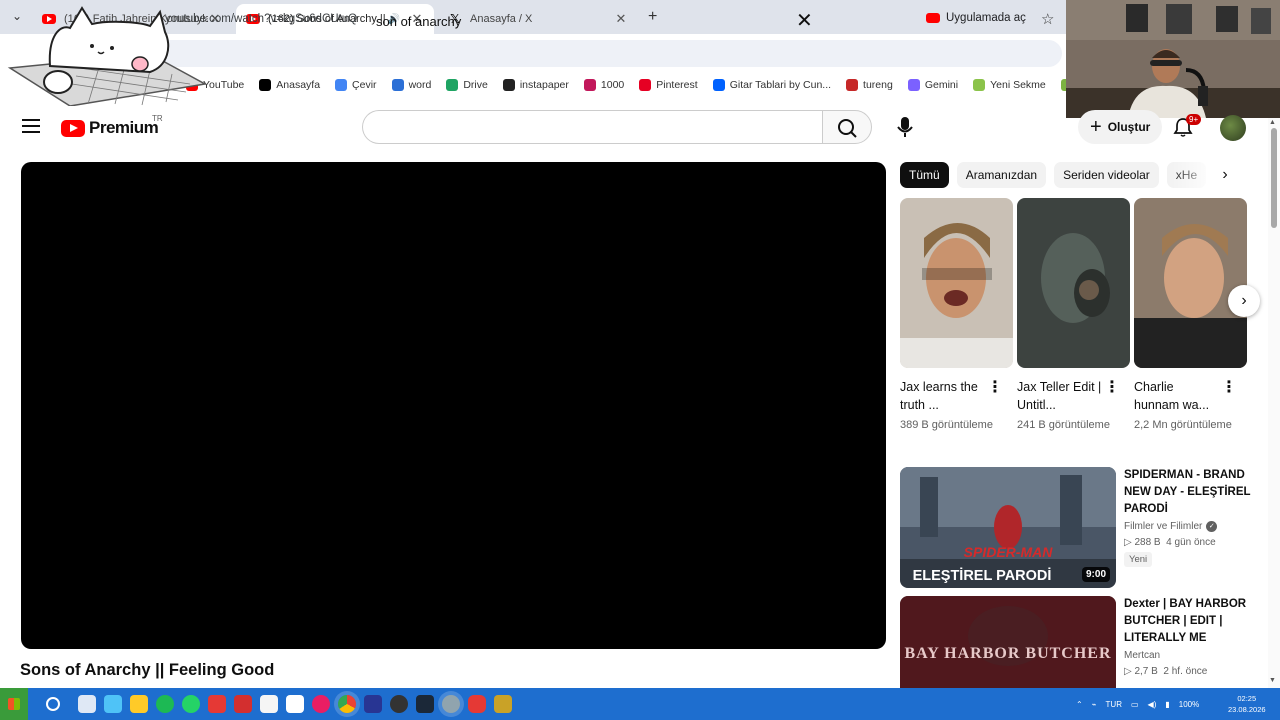 The width and height of the screenshot is (1280, 720). Describe the element at coordinates (503, 704) in the screenshot. I see `game-icon` at that location.